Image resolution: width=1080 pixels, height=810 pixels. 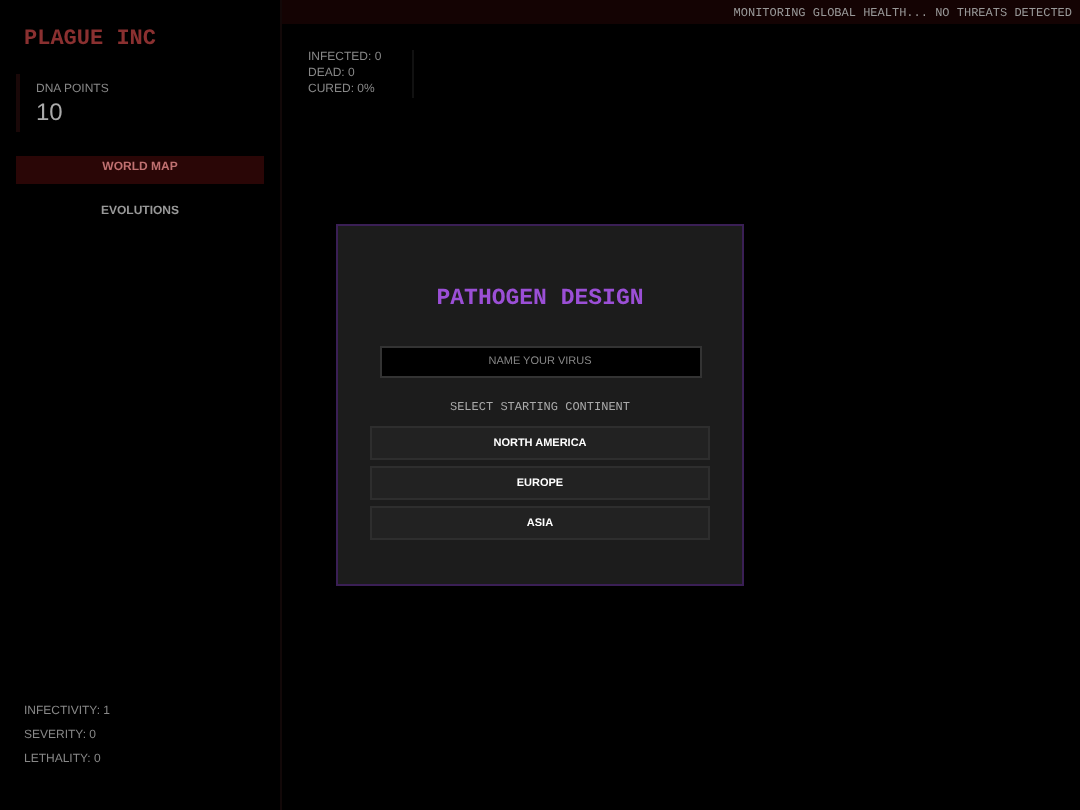 I want to click on app-title: PLAGUE INC, so click(x=90, y=41).